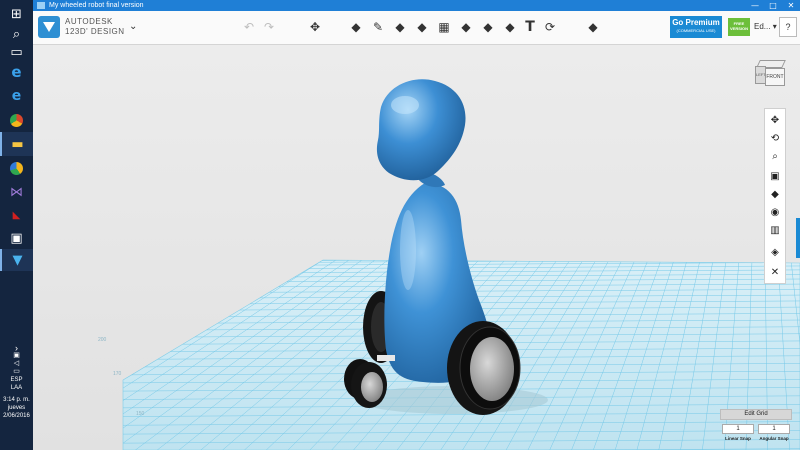  What do you see at coordinates (775, 230) in the screenshot?
I see `materials-icon: ▥` at bounding box center [775, 230].